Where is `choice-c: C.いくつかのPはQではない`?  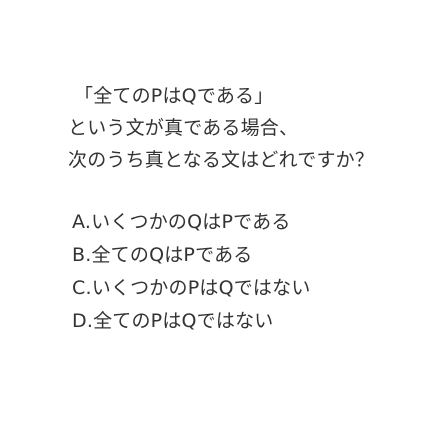 choice-c: C.いくつかのPはQではない is located at coordinates (242, 288).